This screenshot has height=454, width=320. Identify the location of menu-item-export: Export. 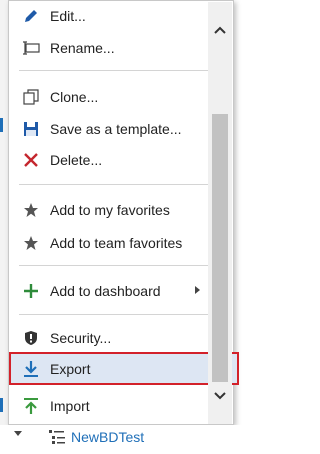
(124, 368).